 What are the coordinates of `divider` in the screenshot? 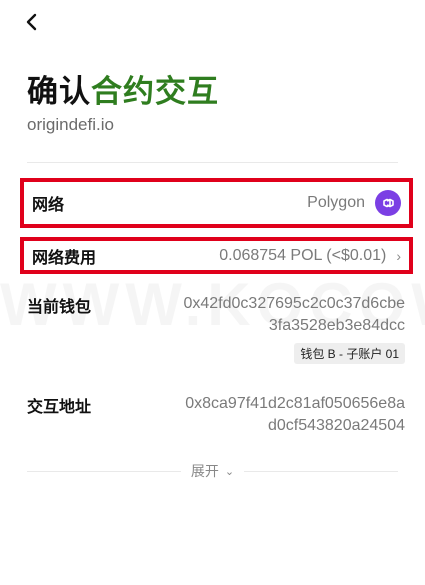 It's located at (212, 162).